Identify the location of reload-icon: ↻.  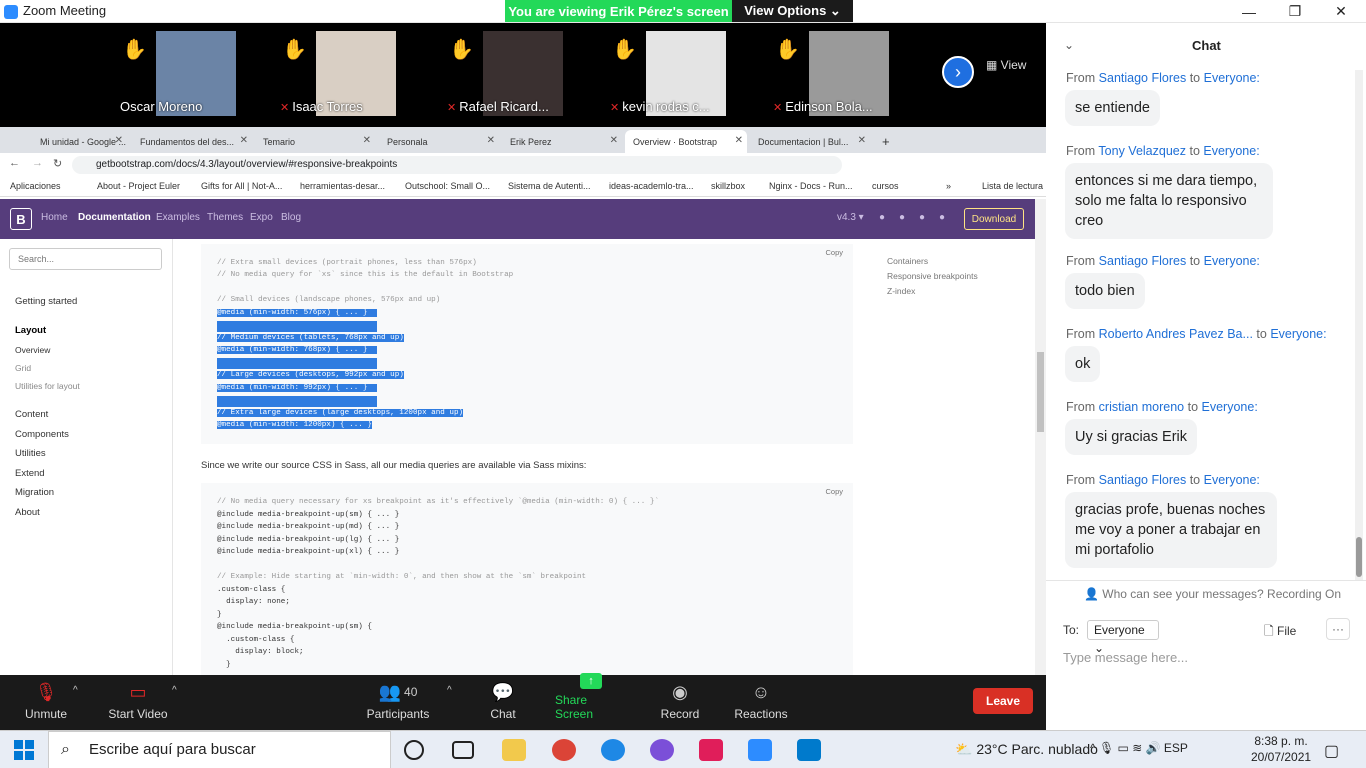
(57, 163).